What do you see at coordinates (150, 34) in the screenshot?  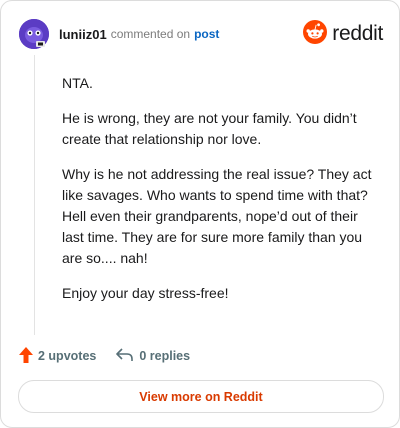 I see `commented-on-text: commented on` at bounding box center [150, 34].